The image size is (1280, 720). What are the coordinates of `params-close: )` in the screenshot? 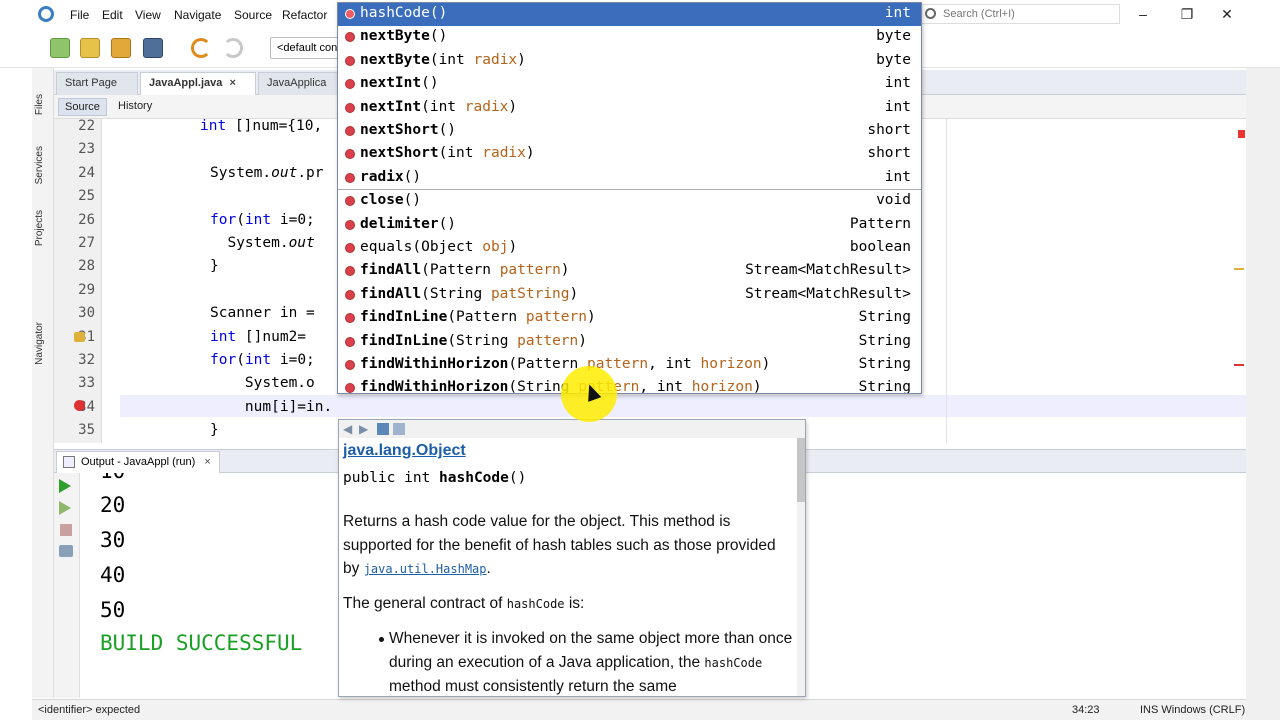 It's located at (521, 59).